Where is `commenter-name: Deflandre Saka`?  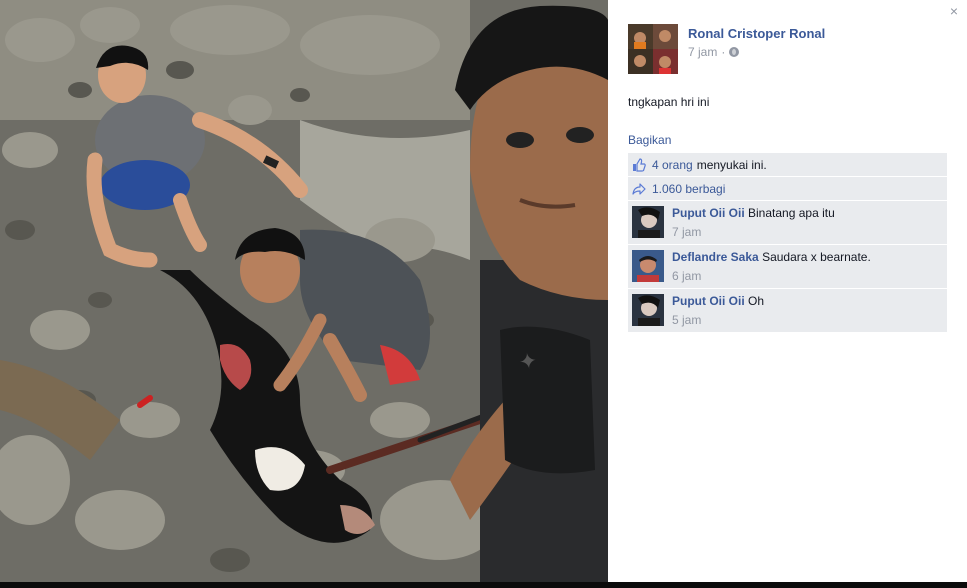 commenter-name: Deflandre Saka is located at coordinates (715, 257).